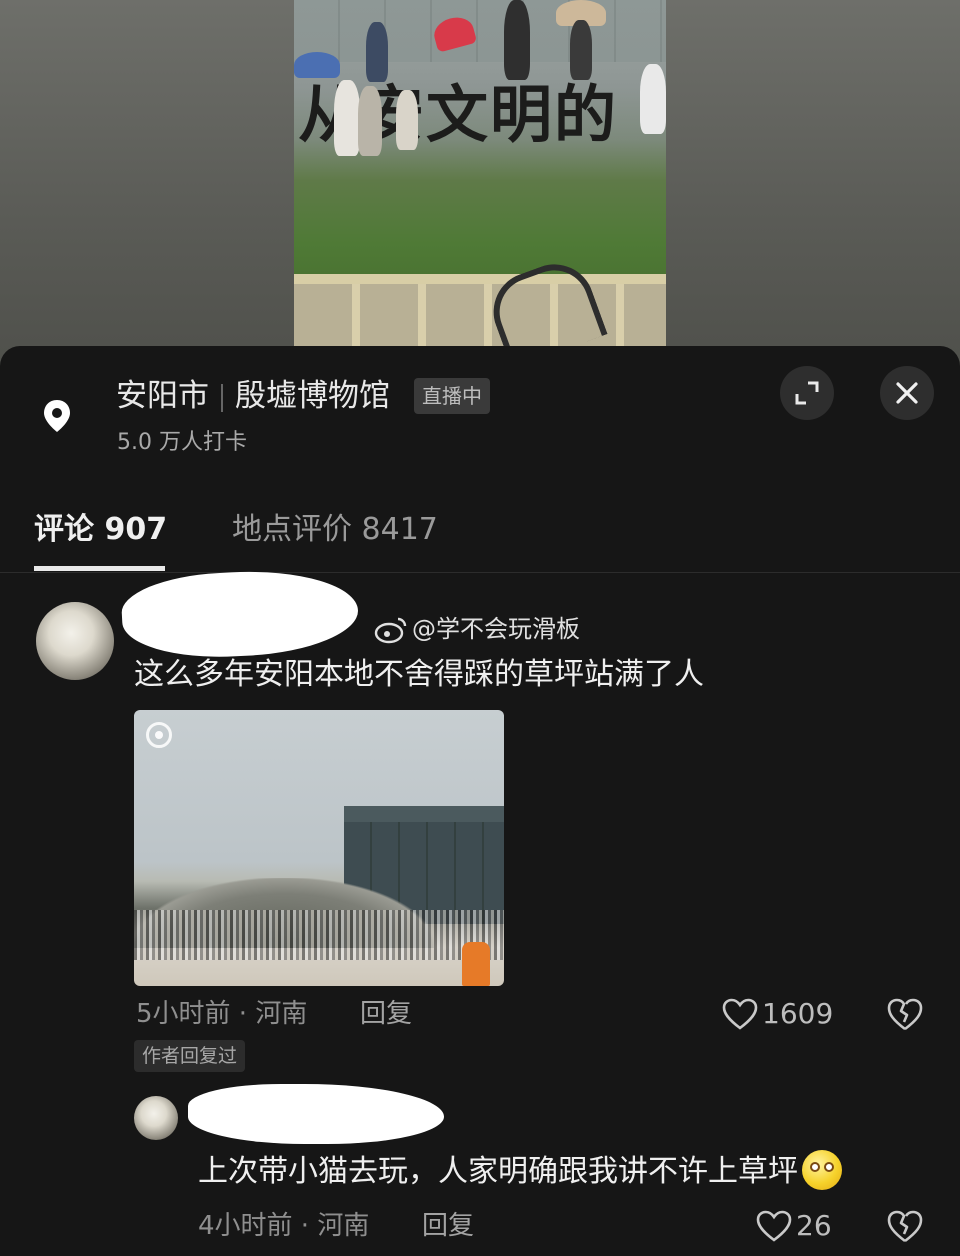  I want to click on location-pin-icon, so click(57, 416).